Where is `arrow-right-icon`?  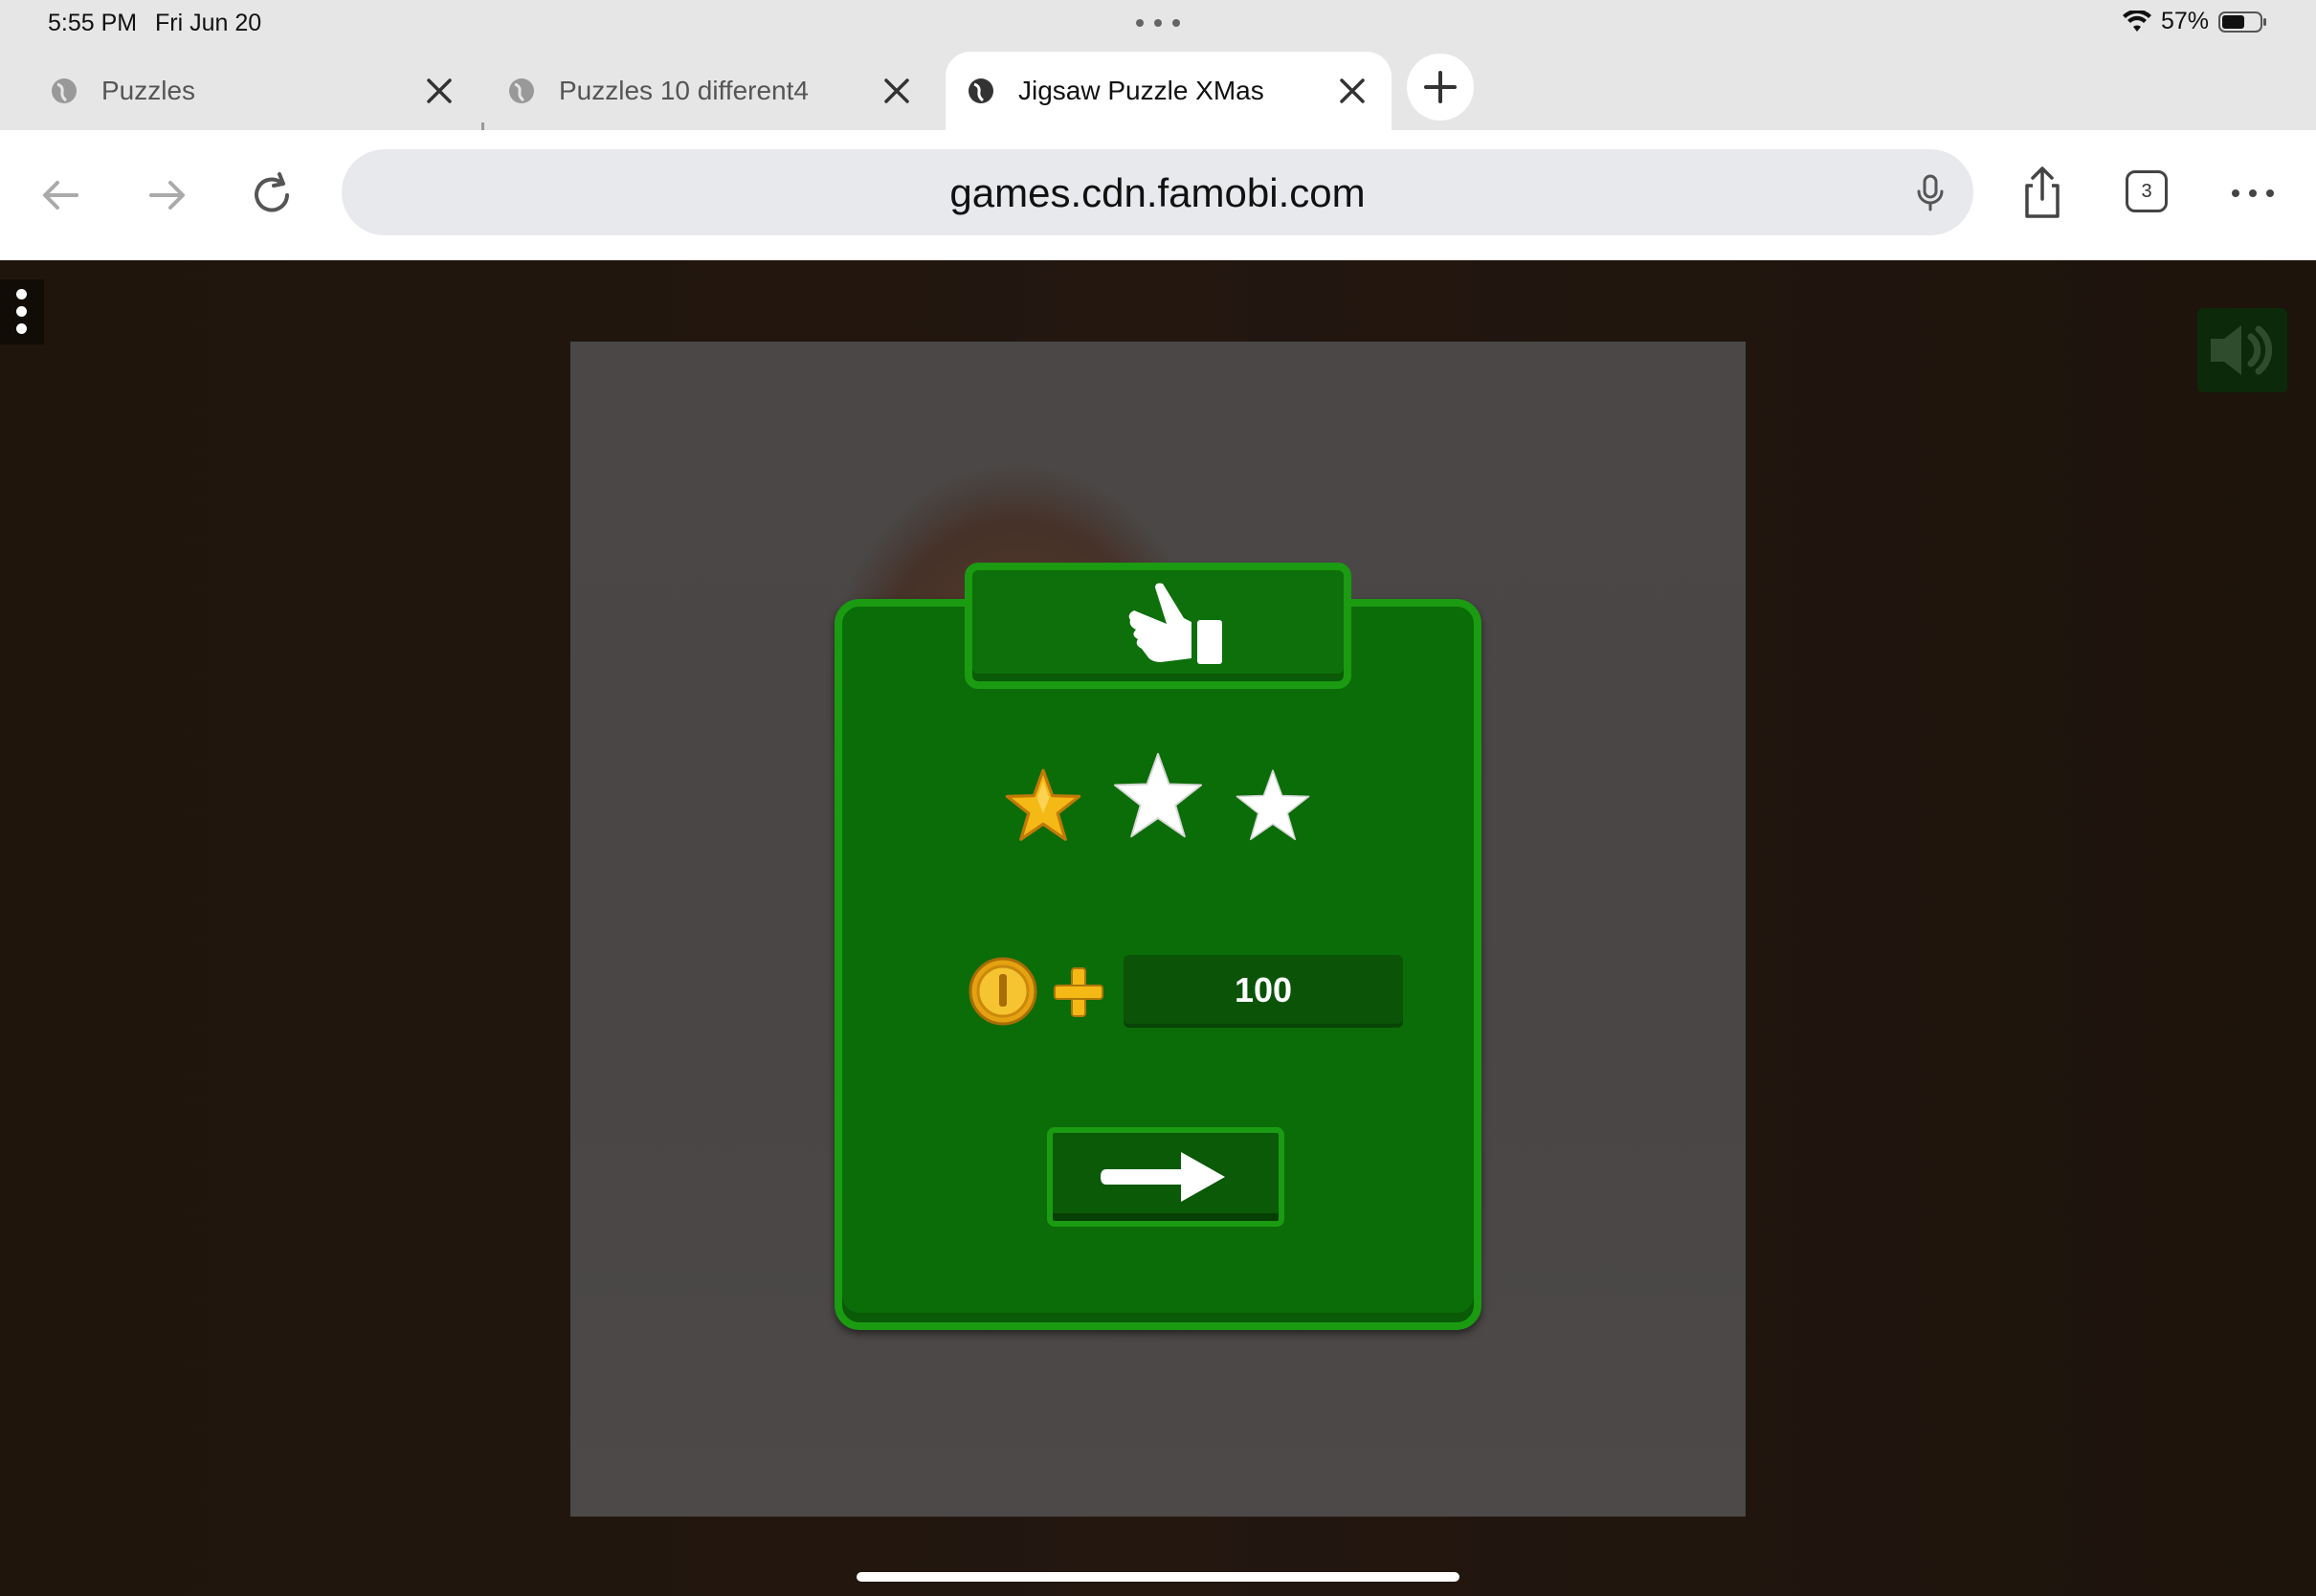
arrow-right-icon is located at coordinates (1163, 1177).